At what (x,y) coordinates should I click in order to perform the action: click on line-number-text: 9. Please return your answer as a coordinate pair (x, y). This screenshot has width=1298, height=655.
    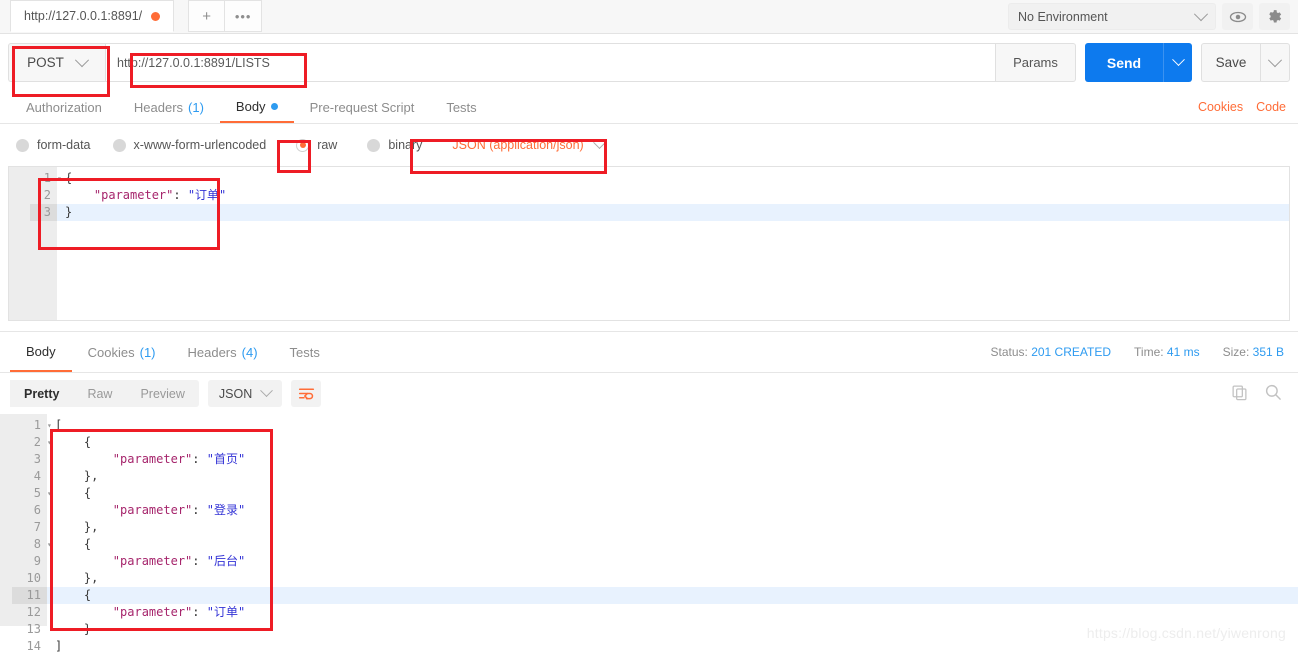
    Looking at the image, I should click on (37, 561).